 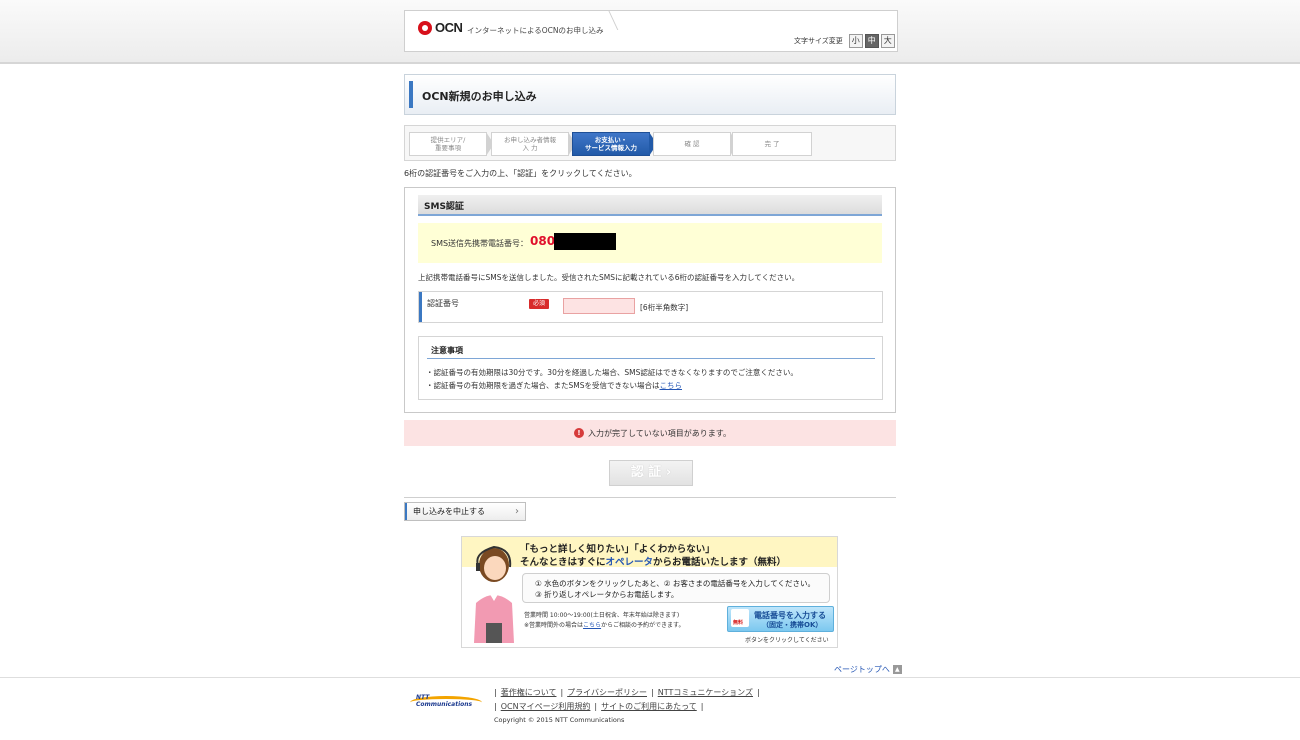 I want to click on font-size-label: 文字サイズ変更, so click(x=818, y=41).